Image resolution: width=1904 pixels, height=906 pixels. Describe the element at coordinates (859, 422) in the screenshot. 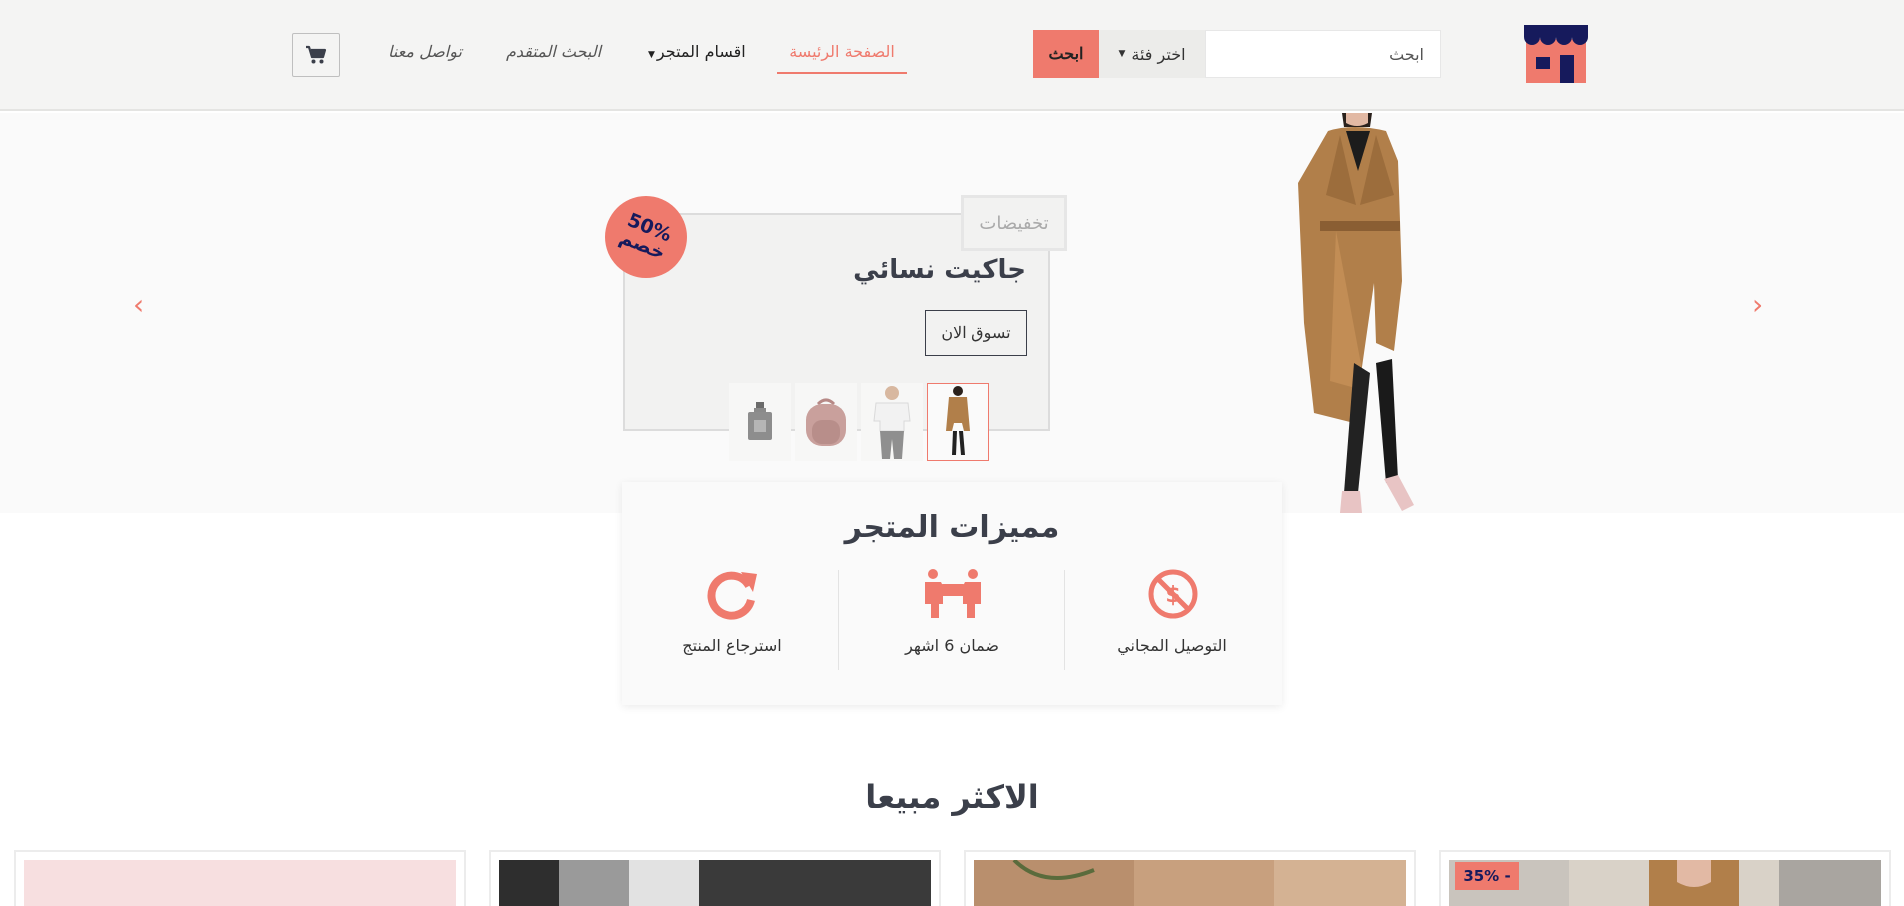

I see `slider-thumbnails` at that location.